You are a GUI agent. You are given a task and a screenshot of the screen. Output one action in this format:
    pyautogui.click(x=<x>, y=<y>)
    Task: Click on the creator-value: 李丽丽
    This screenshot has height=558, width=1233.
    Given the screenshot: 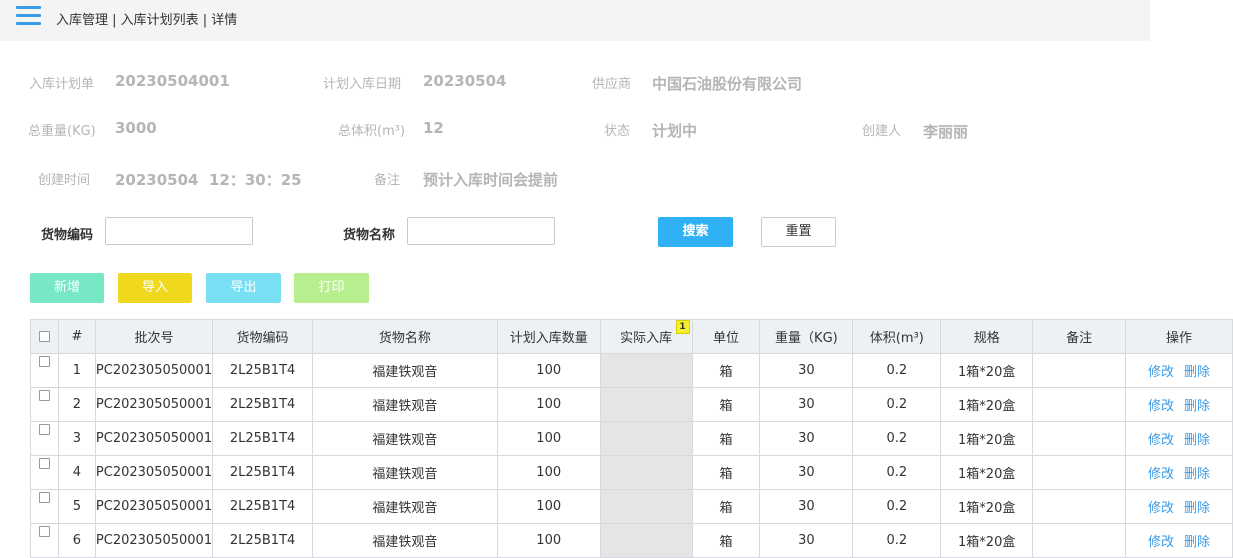 What is the action you would take?
    pyautogui.click(x=946, y=132)
    